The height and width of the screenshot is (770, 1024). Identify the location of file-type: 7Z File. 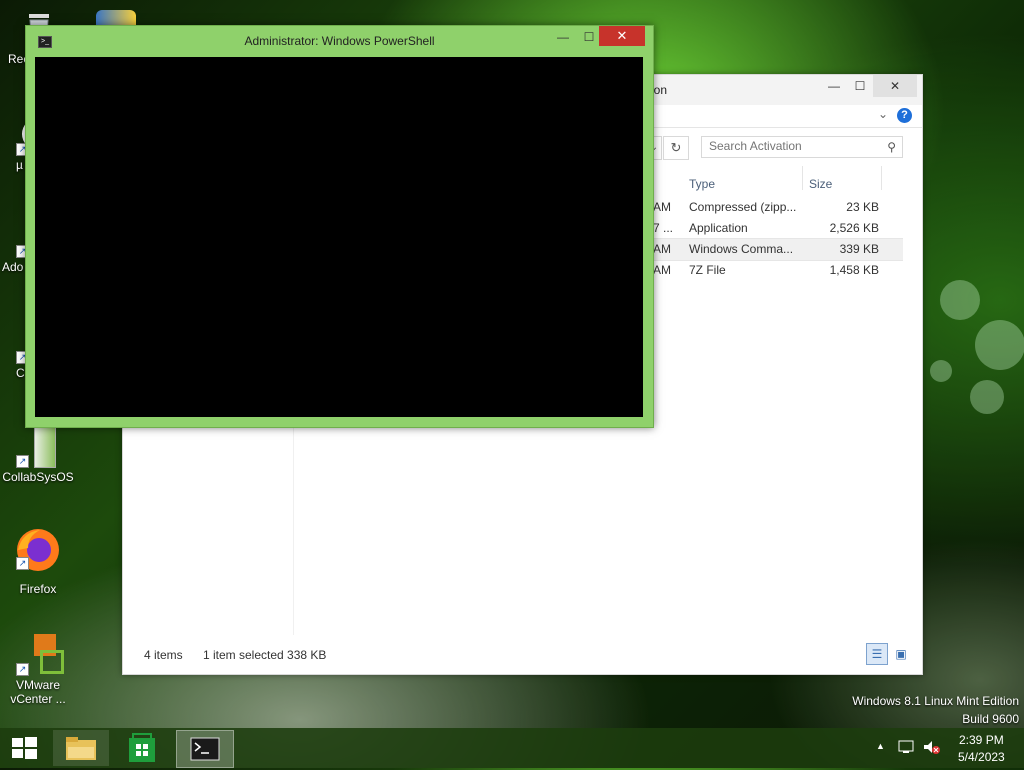
(707, 270).